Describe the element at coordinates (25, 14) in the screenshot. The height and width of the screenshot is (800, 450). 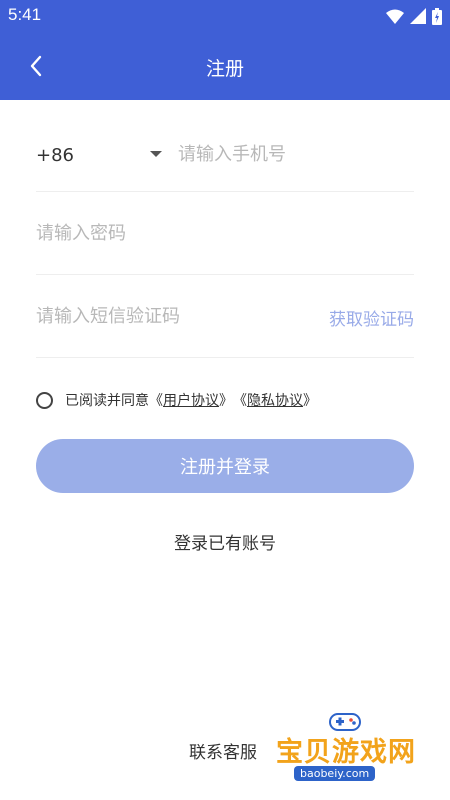
I see `status-time: 5:41` at that location.